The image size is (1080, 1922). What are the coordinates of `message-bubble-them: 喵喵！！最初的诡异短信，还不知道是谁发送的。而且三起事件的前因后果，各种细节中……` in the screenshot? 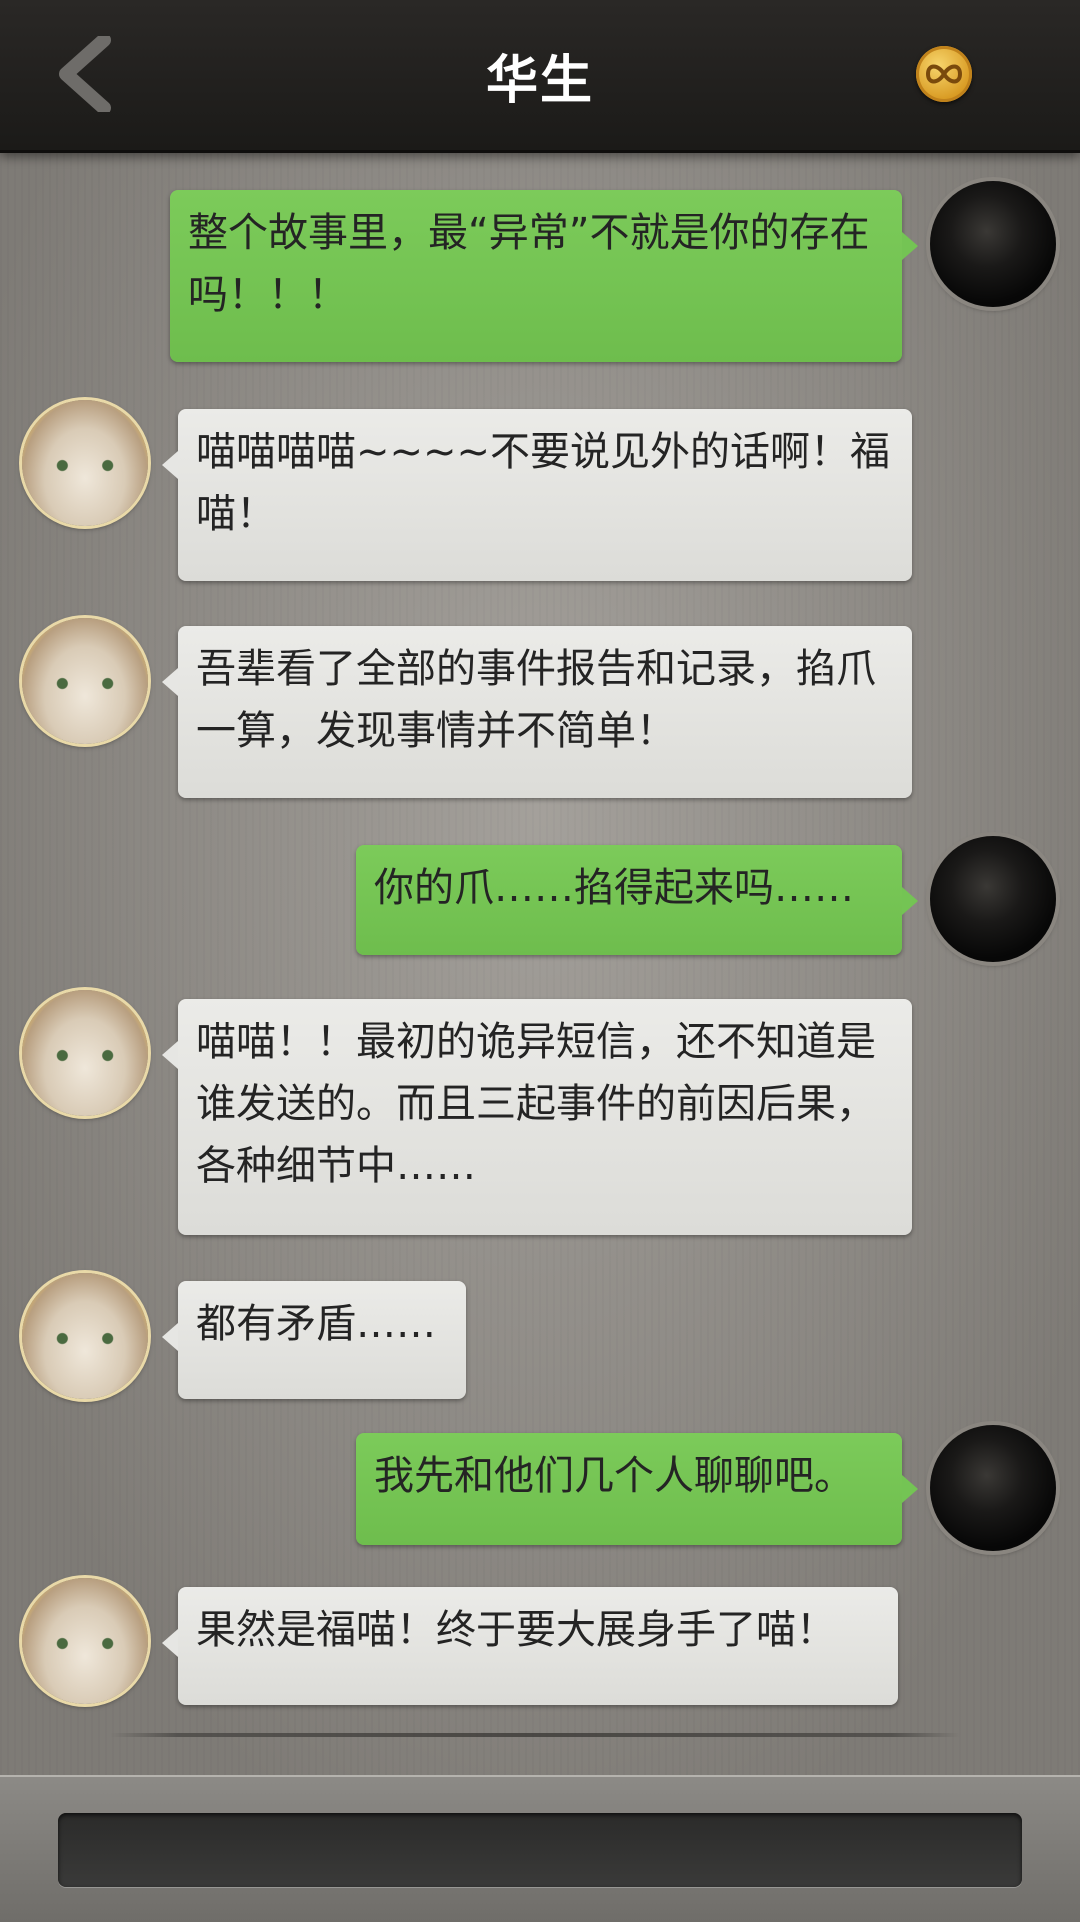 It's located at (537, 1117).